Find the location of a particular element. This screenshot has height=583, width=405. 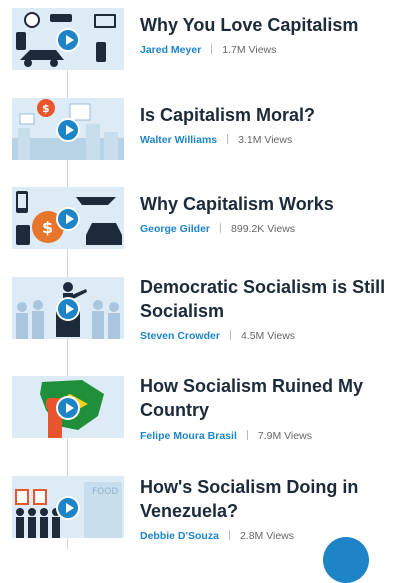

video-author: Felipe Moura Brasil is located at coordinates (188, 436).